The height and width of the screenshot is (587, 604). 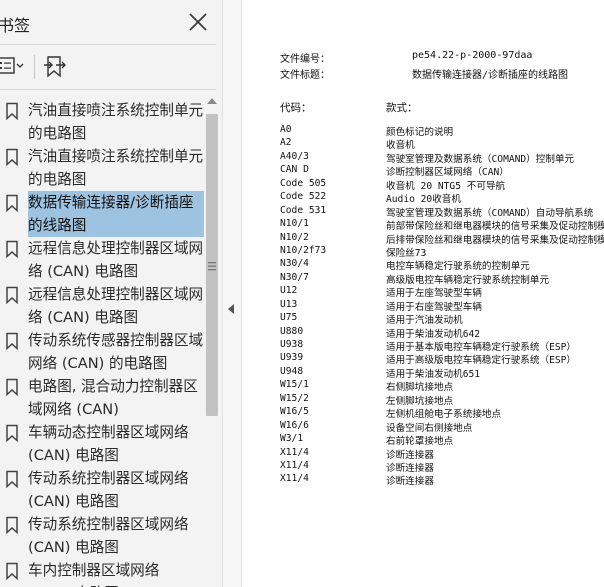 I want to click on close-icon, so click(x=198, y=22).